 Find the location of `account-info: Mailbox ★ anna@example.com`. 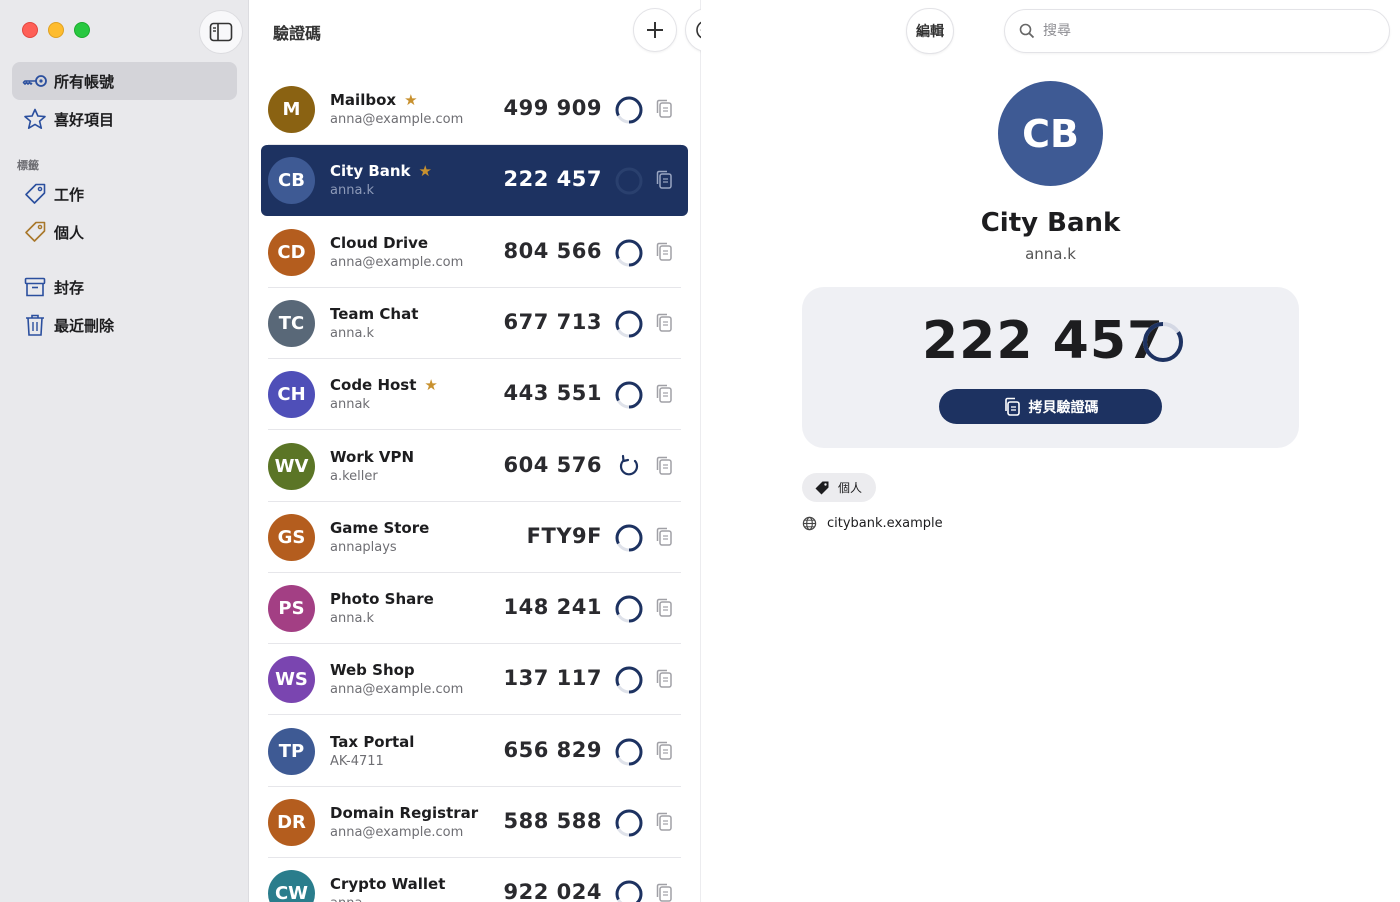

account-info: Mailbox ★ anna@example.com is located at coordinates (396, 108).